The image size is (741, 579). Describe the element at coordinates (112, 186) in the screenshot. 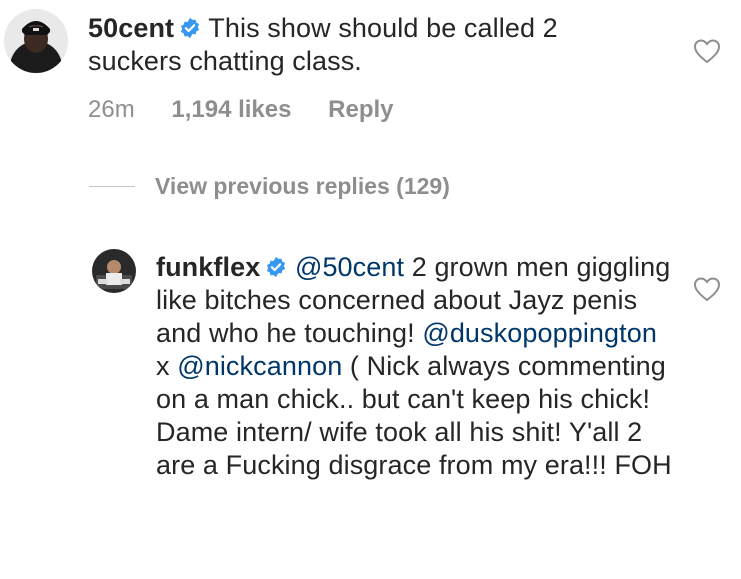

I see `divider-line` at that location.